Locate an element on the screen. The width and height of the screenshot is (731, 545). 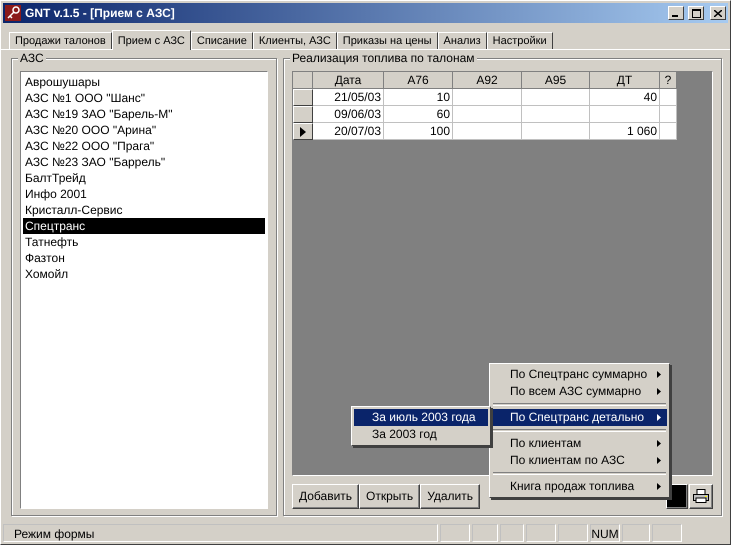
close-button is located at coordinates (718, 13).